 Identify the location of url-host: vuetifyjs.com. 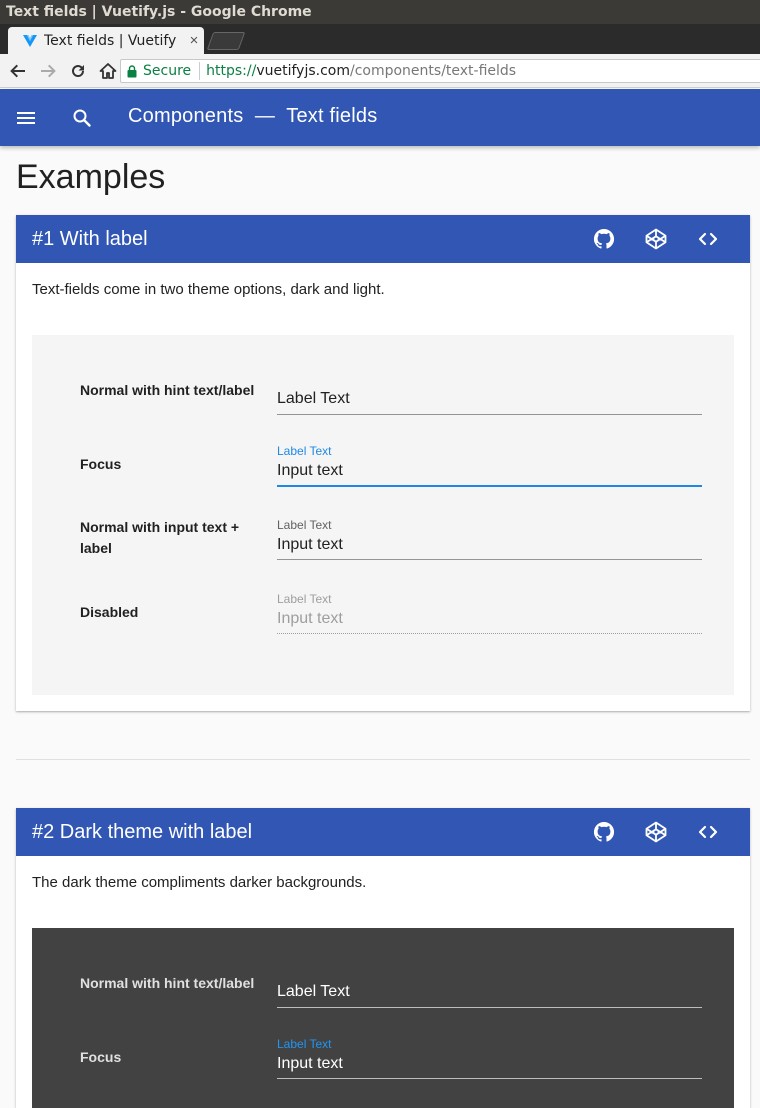
(303, 71).